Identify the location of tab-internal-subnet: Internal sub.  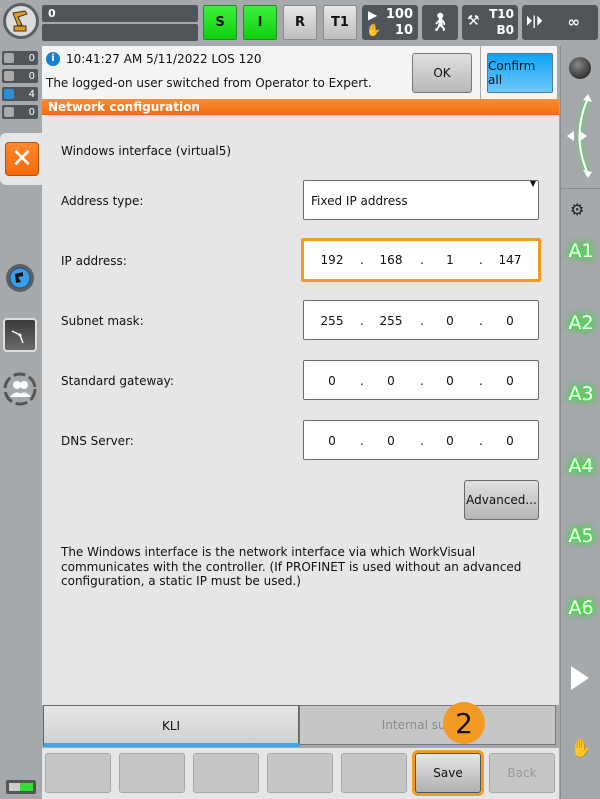
(427, 725).